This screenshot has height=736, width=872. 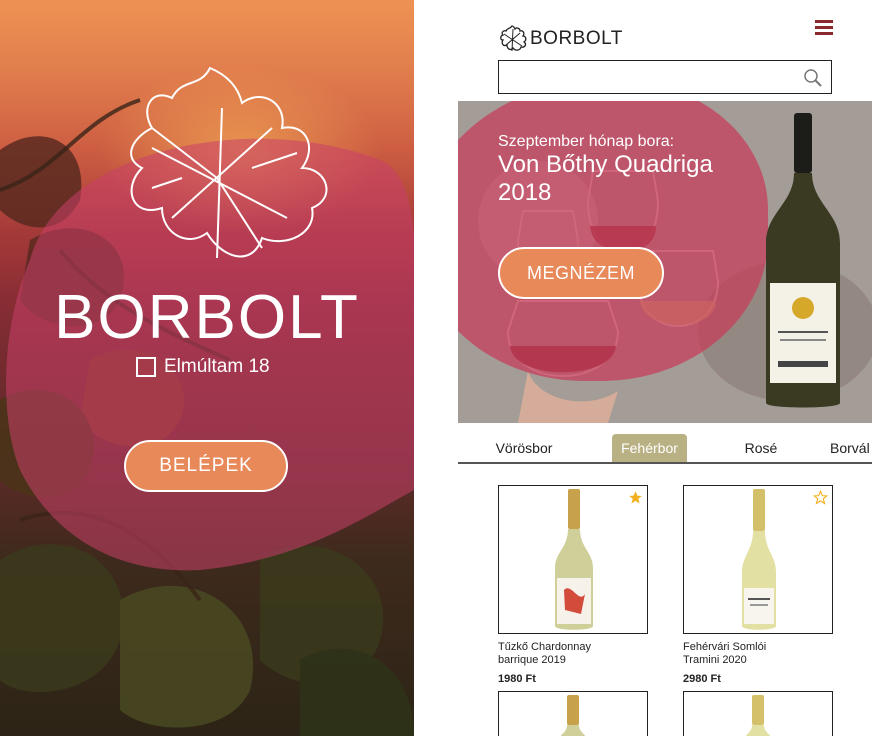 I want to click on search-bar, so click(x=665, y=77).